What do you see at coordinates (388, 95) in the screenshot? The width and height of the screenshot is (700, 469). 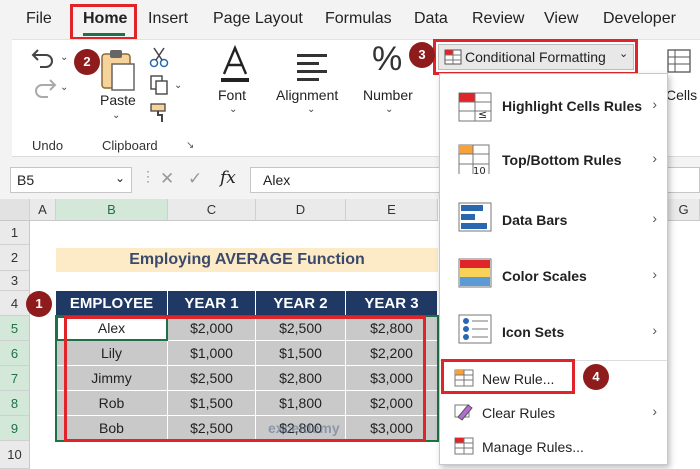 I see `number-label: Number` at bounding box center [388, 95].